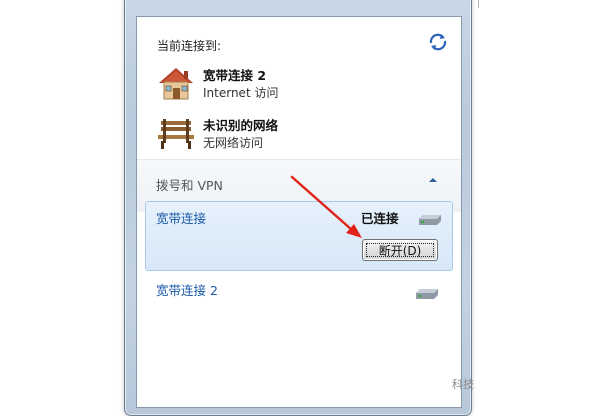 This screenshot has height=416, width=600. Describe the element at coordinates (233, 143) in the screenshot. I see `network-status: 无网络访问` at that location.